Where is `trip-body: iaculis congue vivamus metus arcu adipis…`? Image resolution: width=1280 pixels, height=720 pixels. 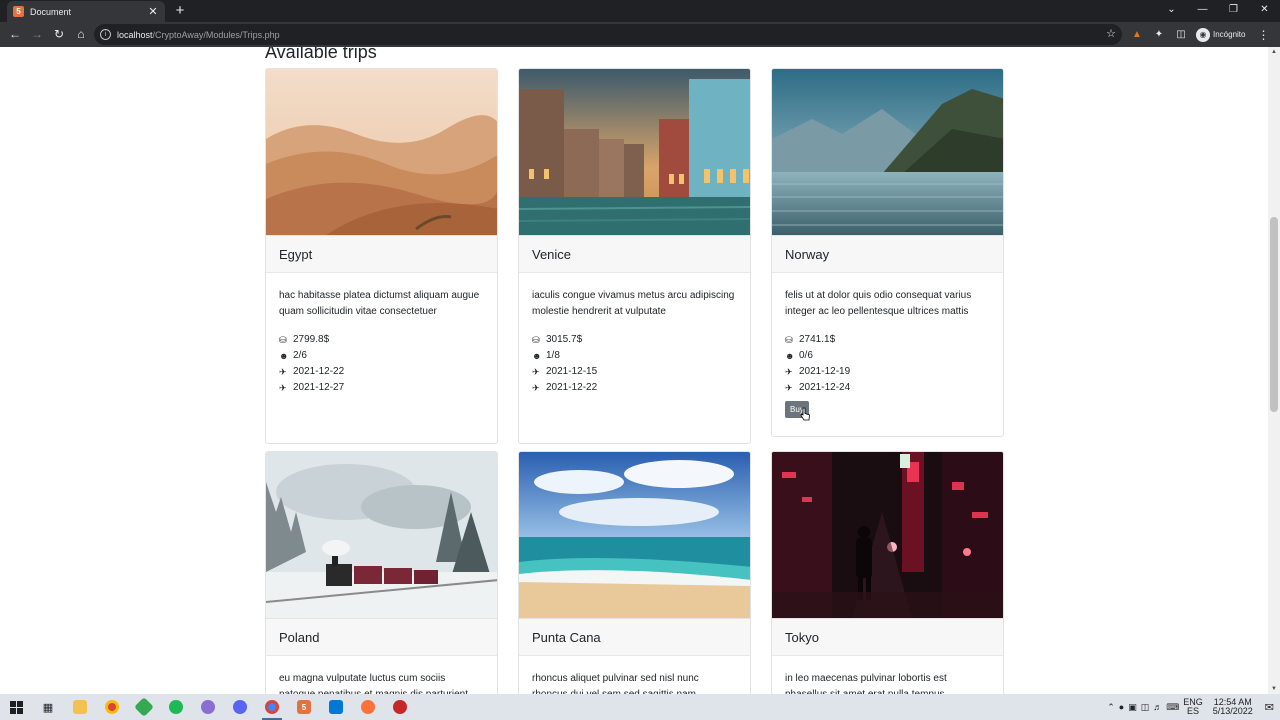
trip-body: iaculis congue vivamus metus arcu adipis… is located at coordinates (634, 358).